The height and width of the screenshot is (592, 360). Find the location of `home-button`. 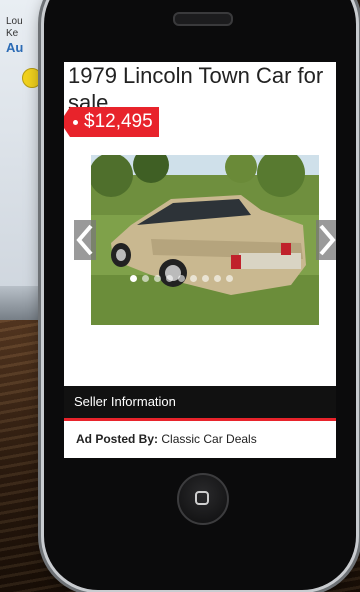

home-button is located at coordinates (203, 499).